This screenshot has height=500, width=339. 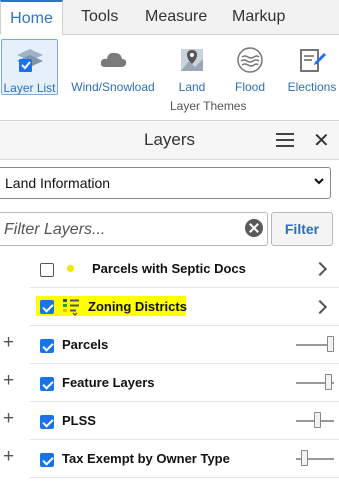 What do you see at coordinates (208, 106) in the screenshot?
I see `ribbon-group-label: Layer Themes` at bounding box center [208, 106].